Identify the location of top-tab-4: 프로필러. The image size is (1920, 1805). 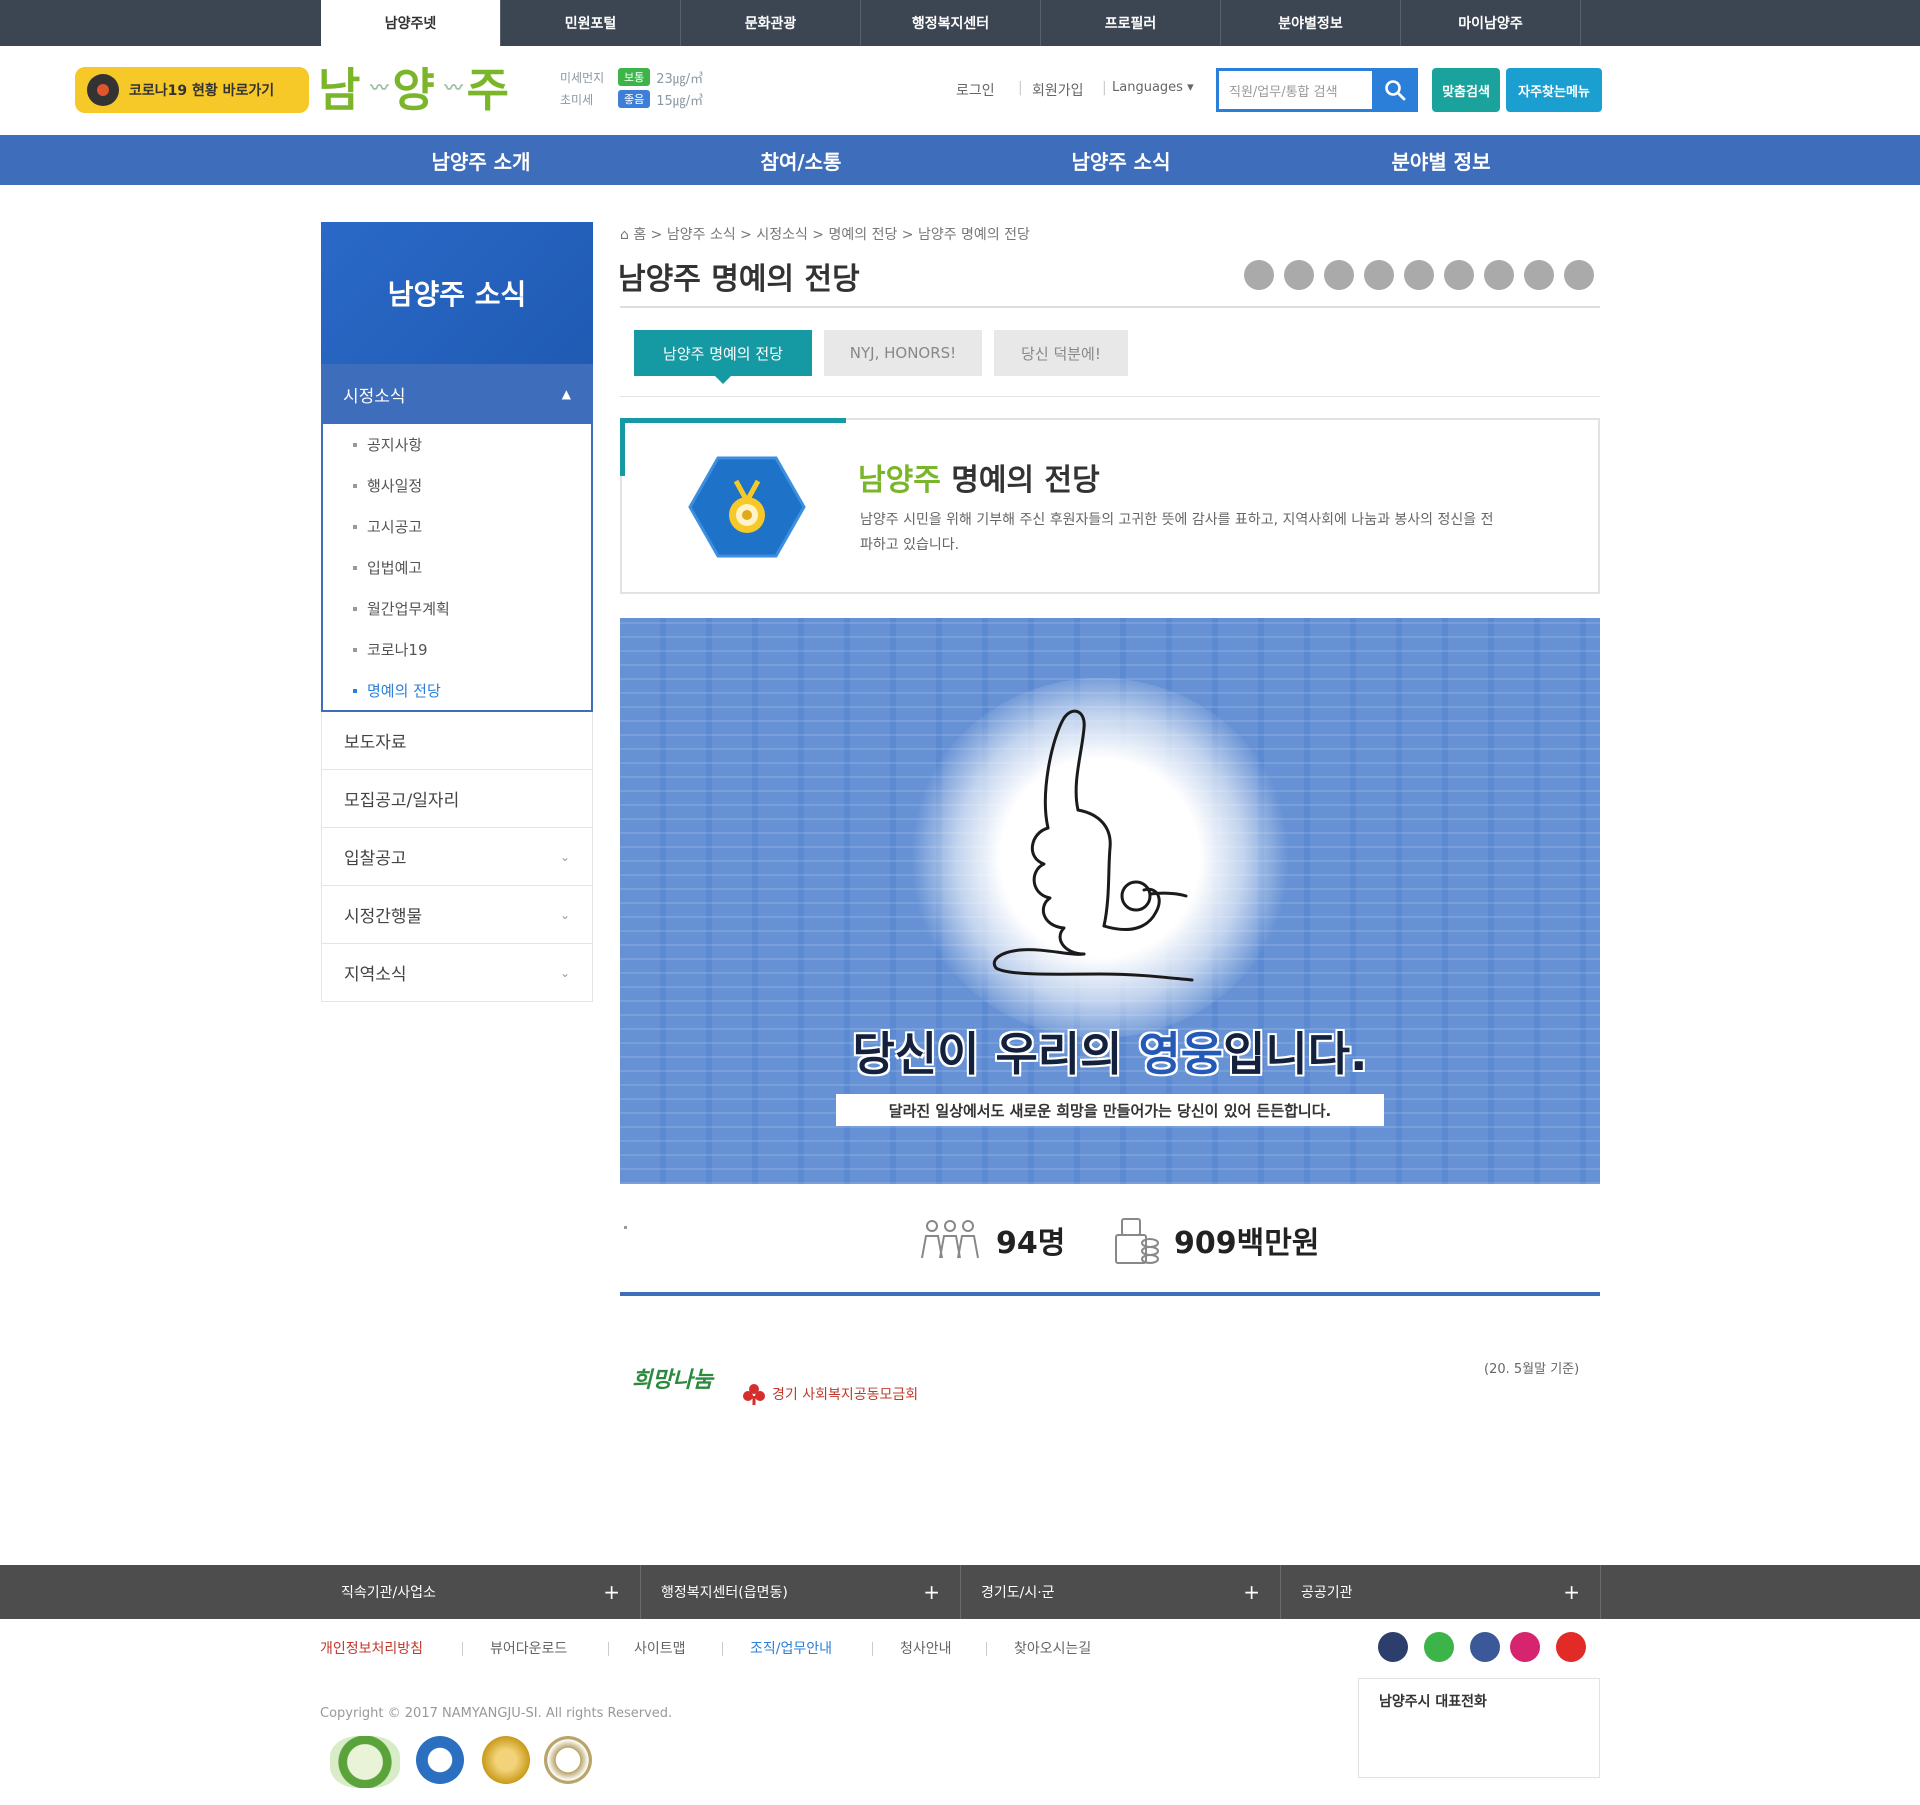
(1131, 23).